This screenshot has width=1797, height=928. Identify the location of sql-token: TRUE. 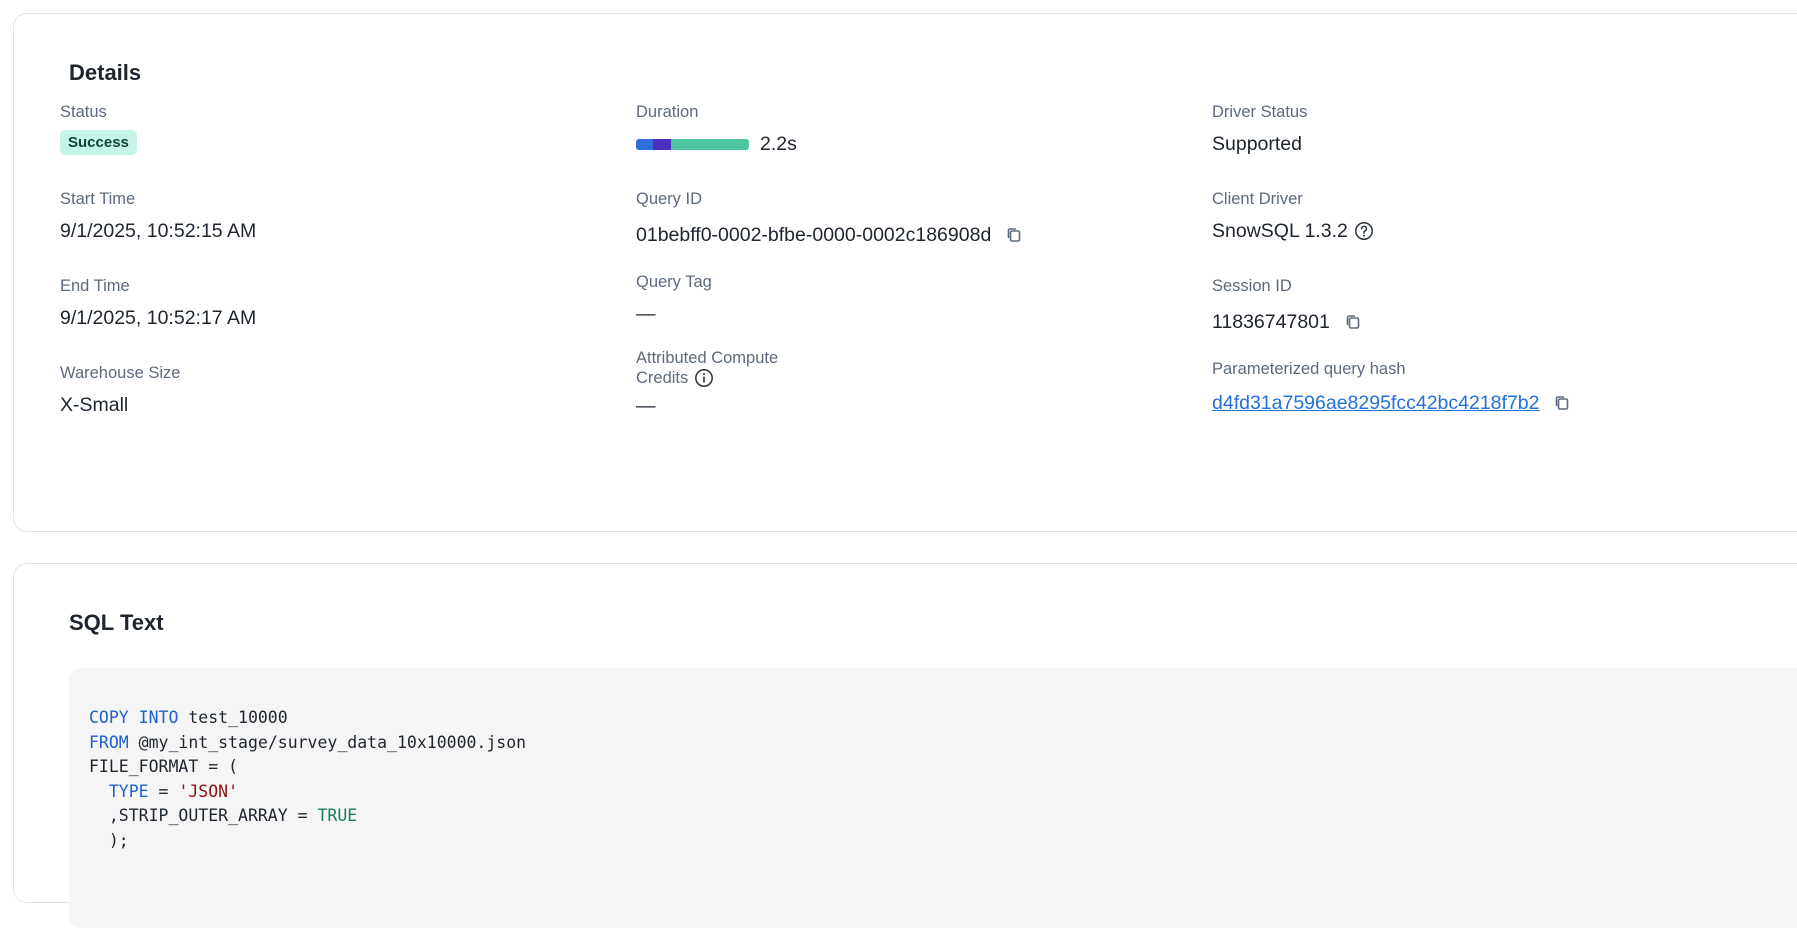
(337, 815).